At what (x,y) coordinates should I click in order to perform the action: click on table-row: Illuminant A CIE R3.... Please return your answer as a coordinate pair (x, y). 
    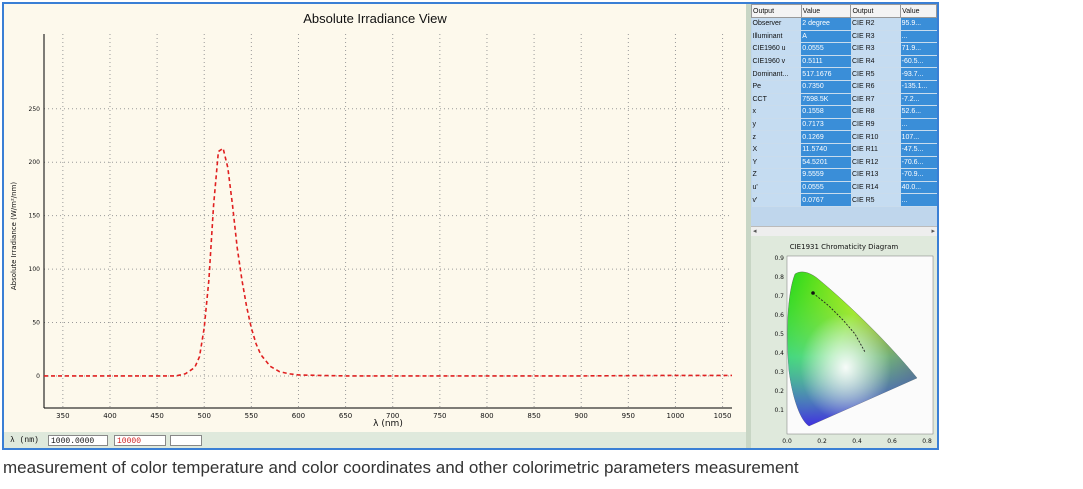
    Looking at the image, I should click on (844, 37).